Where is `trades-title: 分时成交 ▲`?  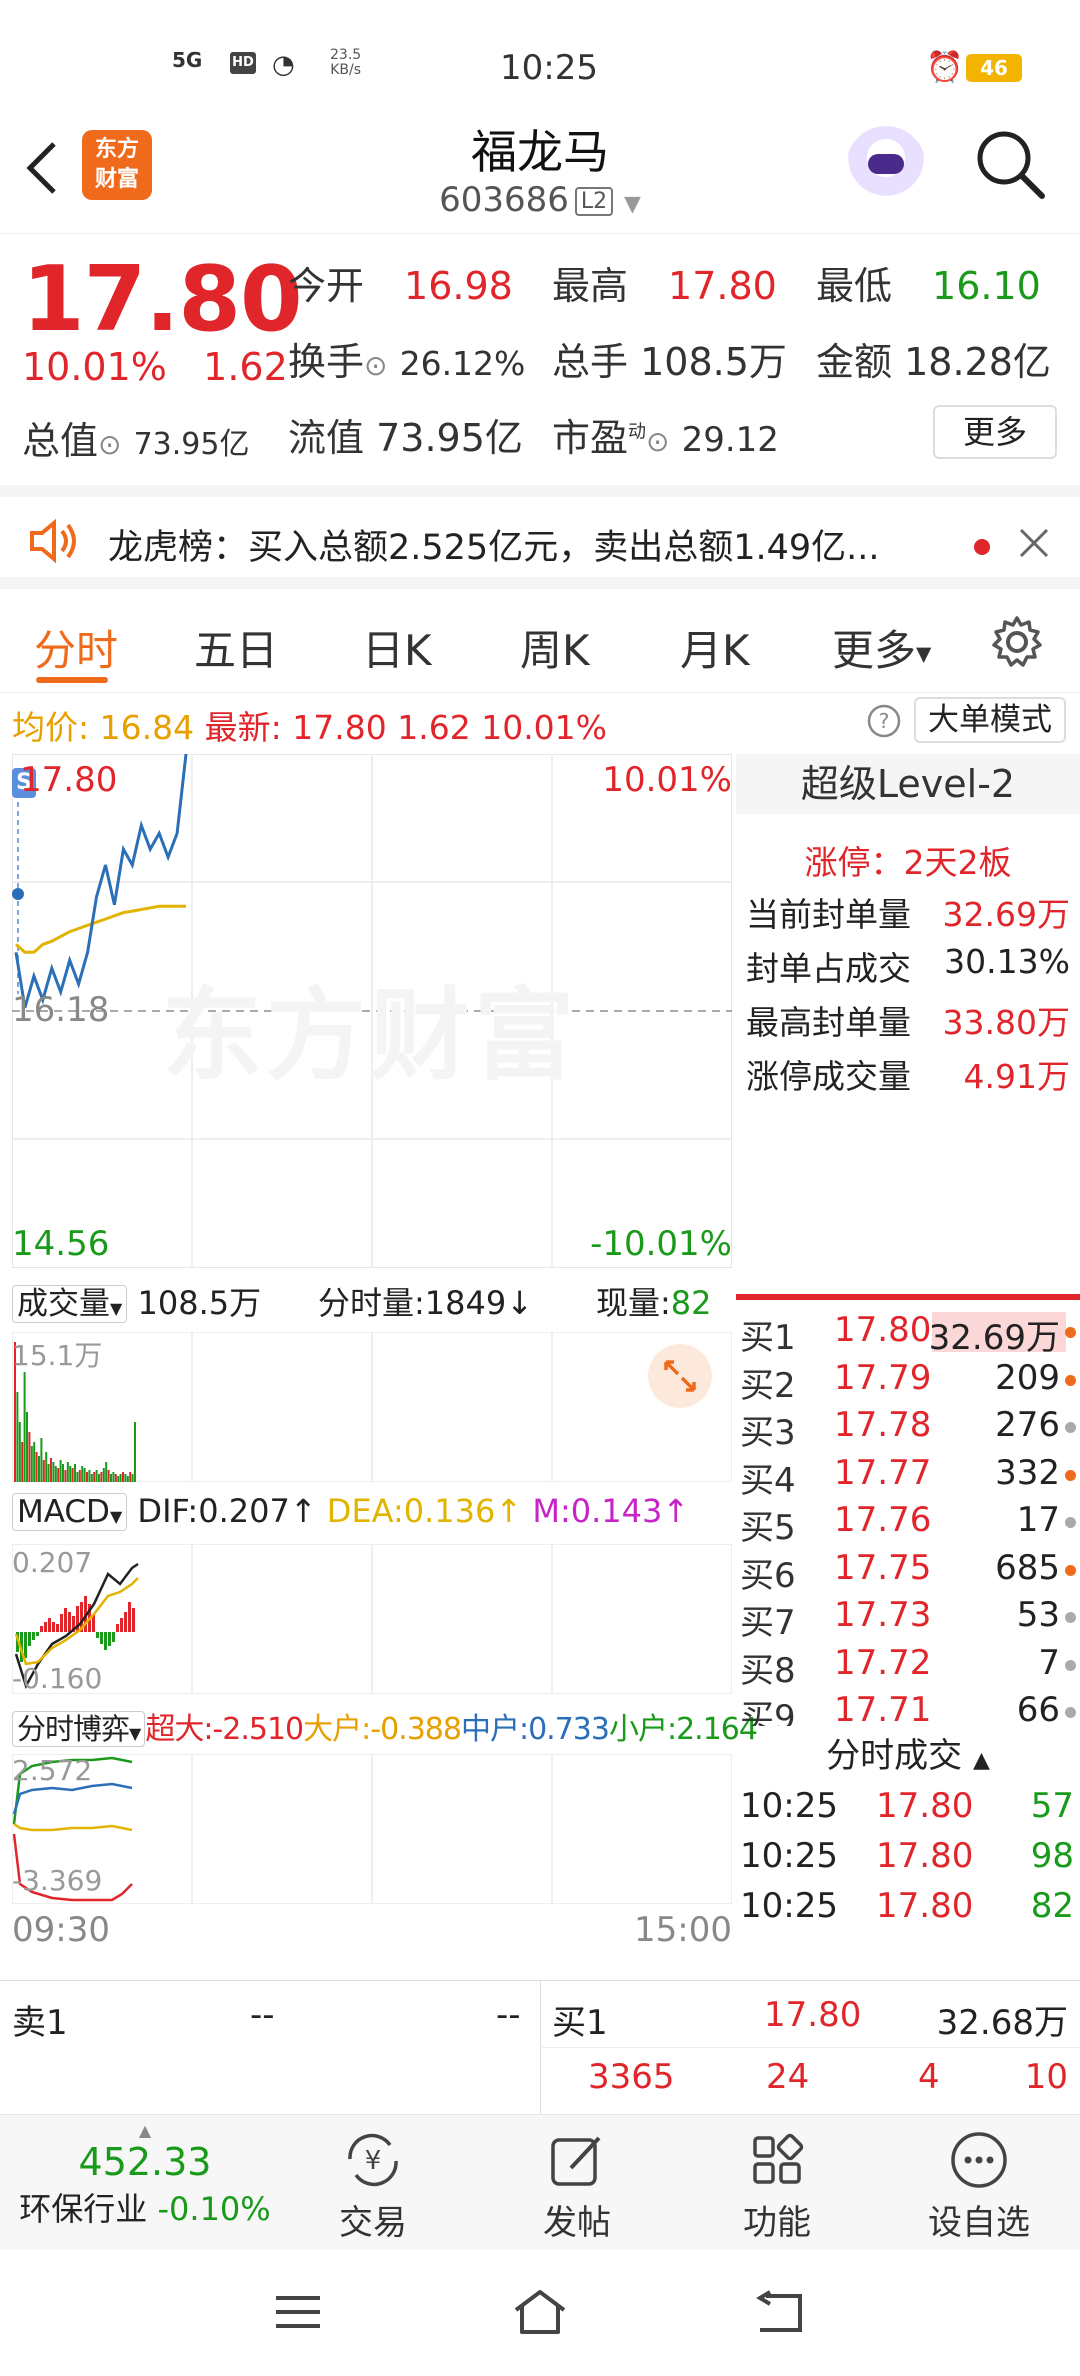 trades-title: 分时成交 ▲ is located at coordinates (908, 1756).